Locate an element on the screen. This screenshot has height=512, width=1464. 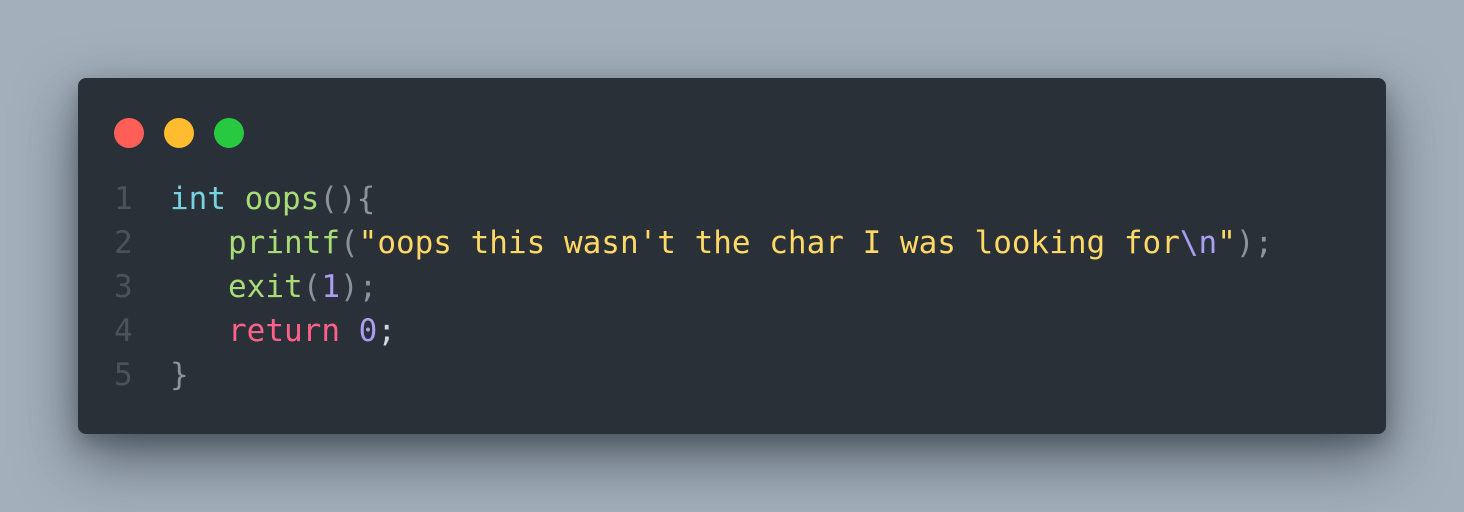
code-text: exit(1); is located at coordinates (273, 287).